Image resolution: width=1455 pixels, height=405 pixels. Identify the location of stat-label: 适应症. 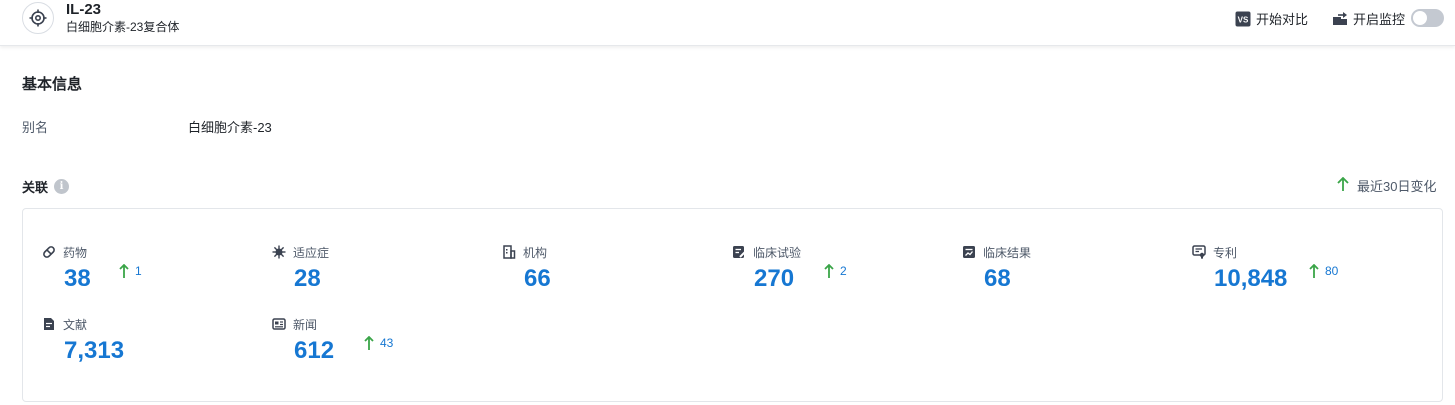
(300, 252).